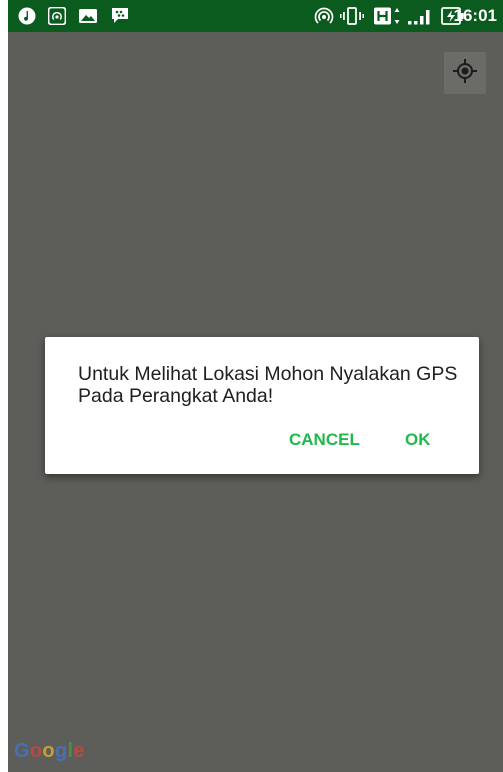 Image resolution: width=503 pixels, height=772 pixels. What do you see at coordinates (475, 15) in the screenshot?
I see `status-time: 16:01` at bounding box center [475, 15].